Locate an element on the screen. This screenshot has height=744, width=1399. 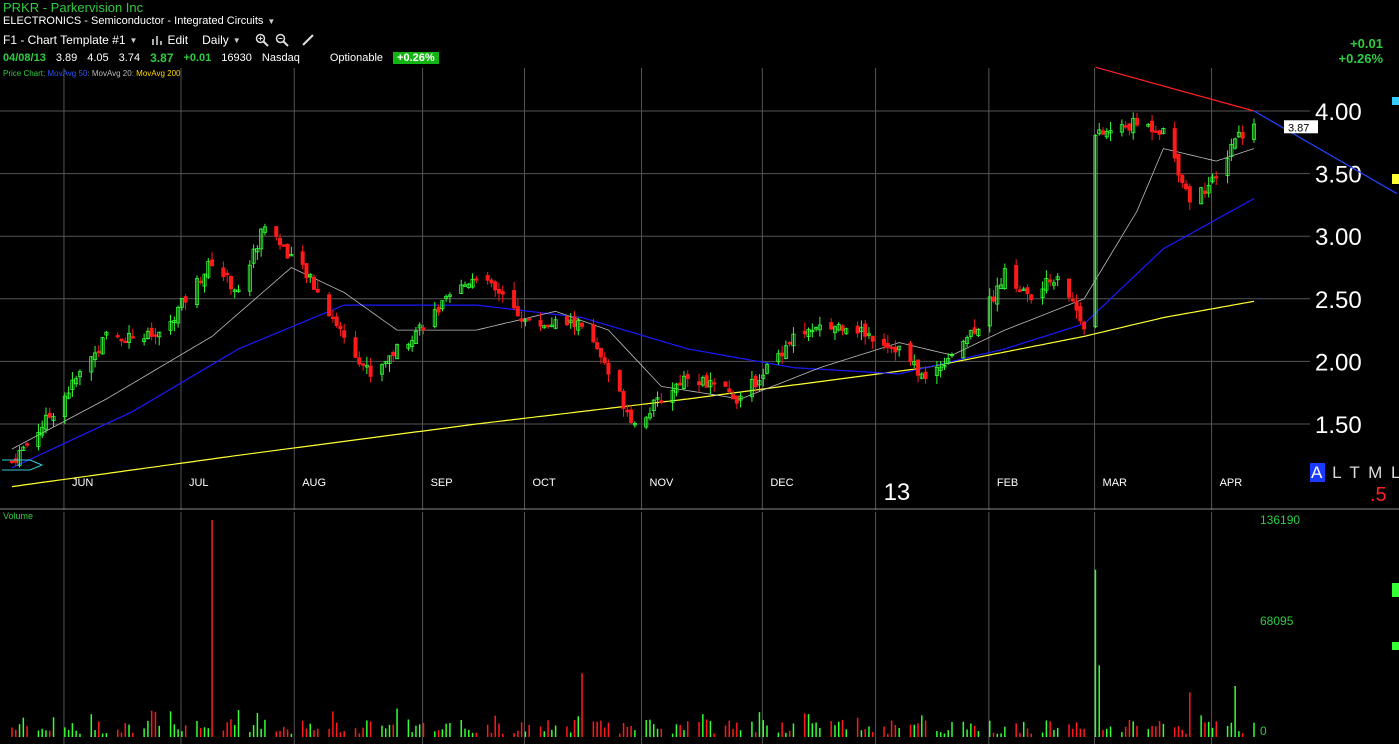
volume-tick-mid: 68095 is located at coordinates (1277, 621).